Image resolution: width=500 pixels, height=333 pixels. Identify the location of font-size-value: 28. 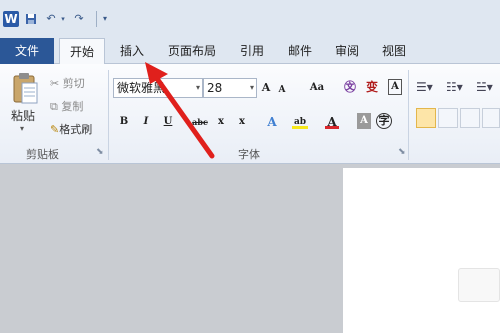
(215, 88).